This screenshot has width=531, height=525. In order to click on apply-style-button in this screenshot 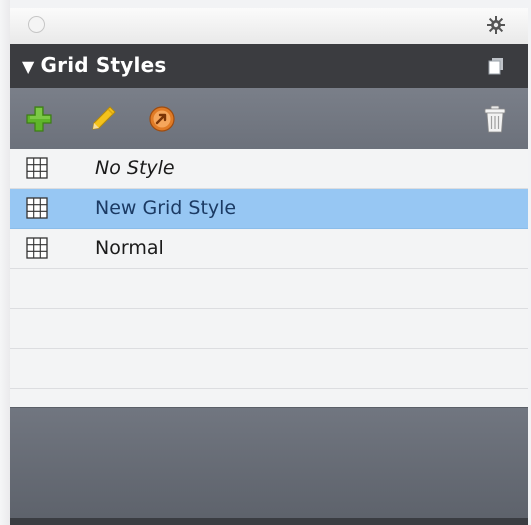, I will do `click(162, 119)`.